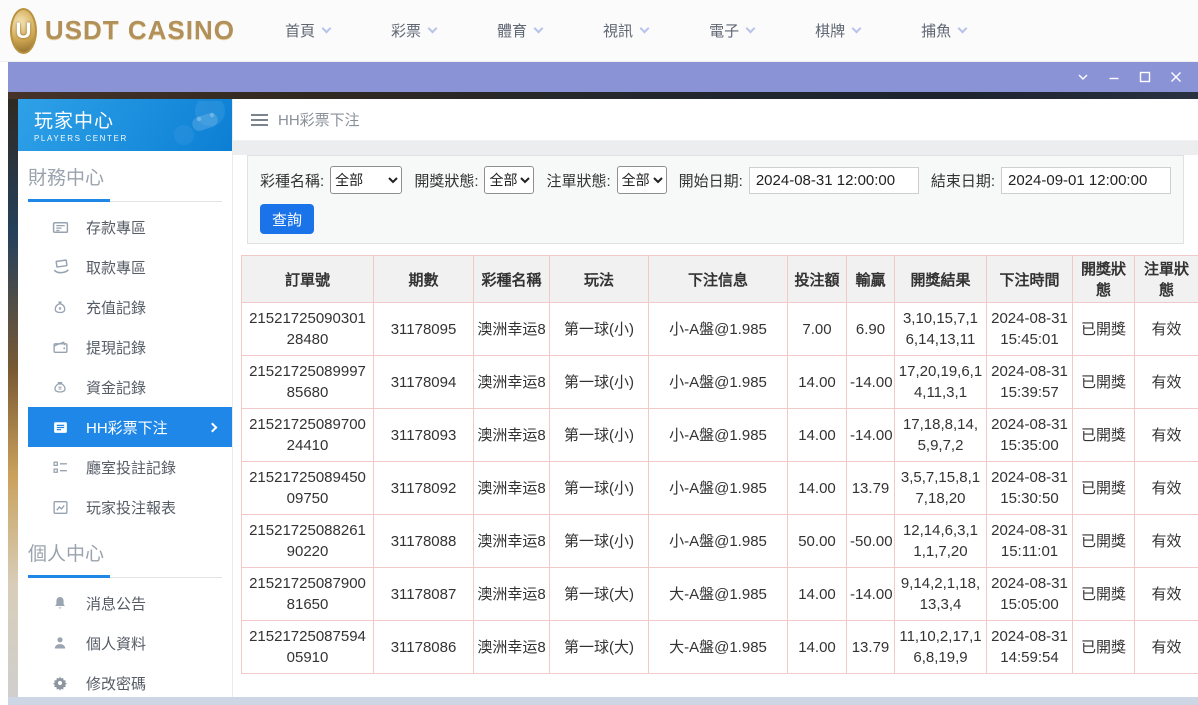 The image size is (1198, 705). I want to click on table-cell: 31178094, so click(423, 382).